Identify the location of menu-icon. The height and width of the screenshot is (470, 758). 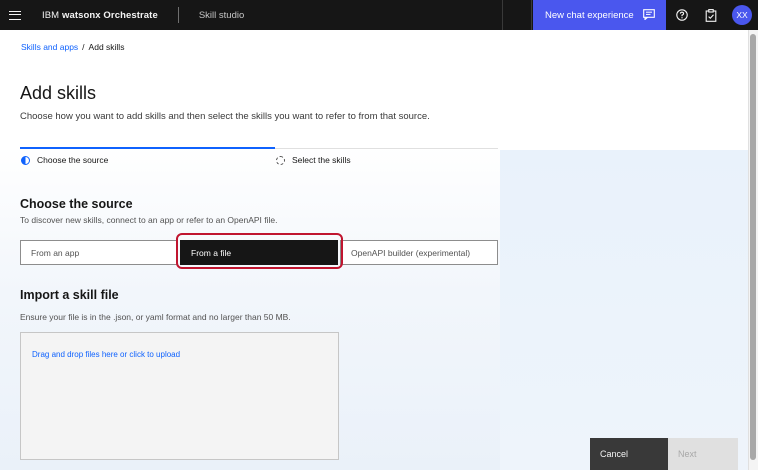
(15, 15).